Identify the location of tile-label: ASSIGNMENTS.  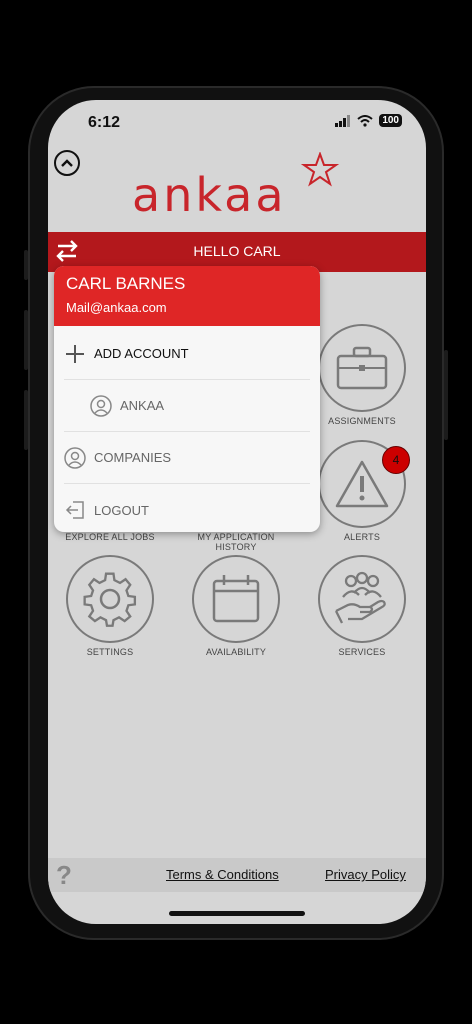
(362, 421).